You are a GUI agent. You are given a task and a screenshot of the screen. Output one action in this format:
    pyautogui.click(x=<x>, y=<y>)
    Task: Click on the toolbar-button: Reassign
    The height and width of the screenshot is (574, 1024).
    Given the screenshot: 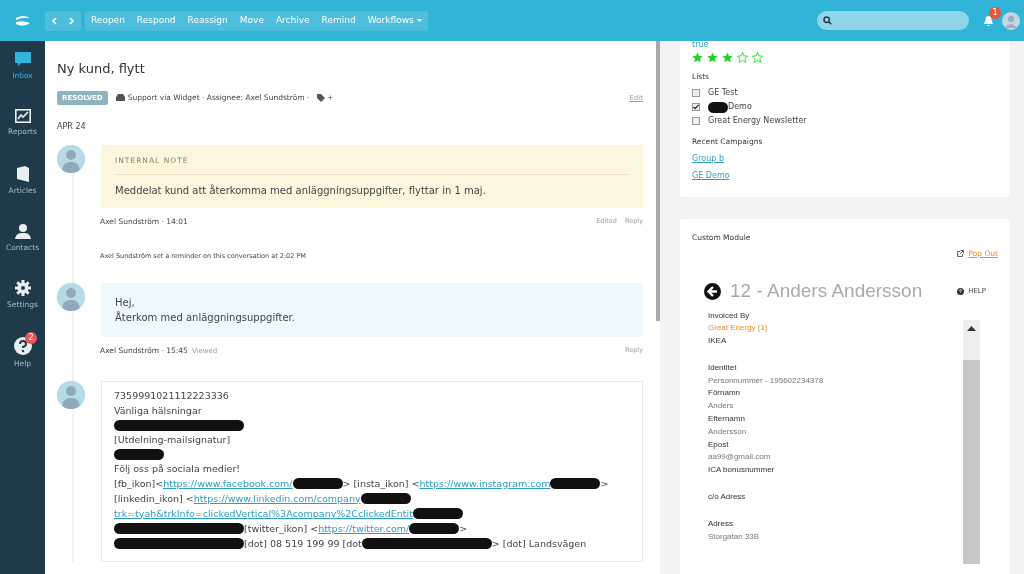 What is the action you would take?
    pyautogui.click(x=207, y=20)
    